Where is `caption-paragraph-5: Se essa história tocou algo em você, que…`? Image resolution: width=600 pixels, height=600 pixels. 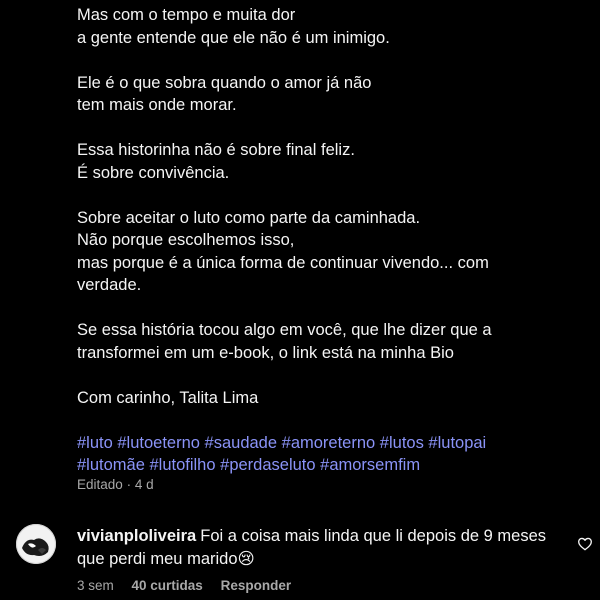 caption-paragraph-5: Se essa história tocou algo em você, que… is located at coordinates (327, 341).